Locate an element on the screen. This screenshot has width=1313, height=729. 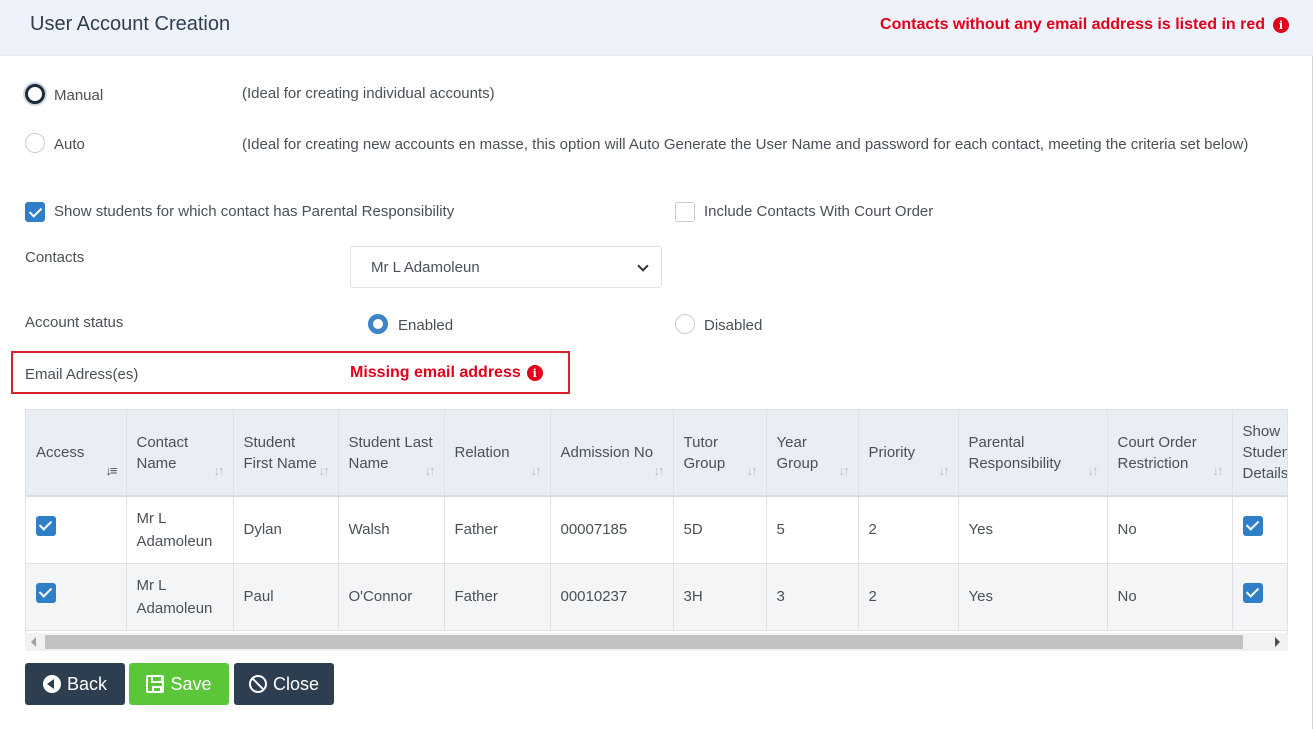
disabled-label: Disabled is located at coordinates (733, 325).